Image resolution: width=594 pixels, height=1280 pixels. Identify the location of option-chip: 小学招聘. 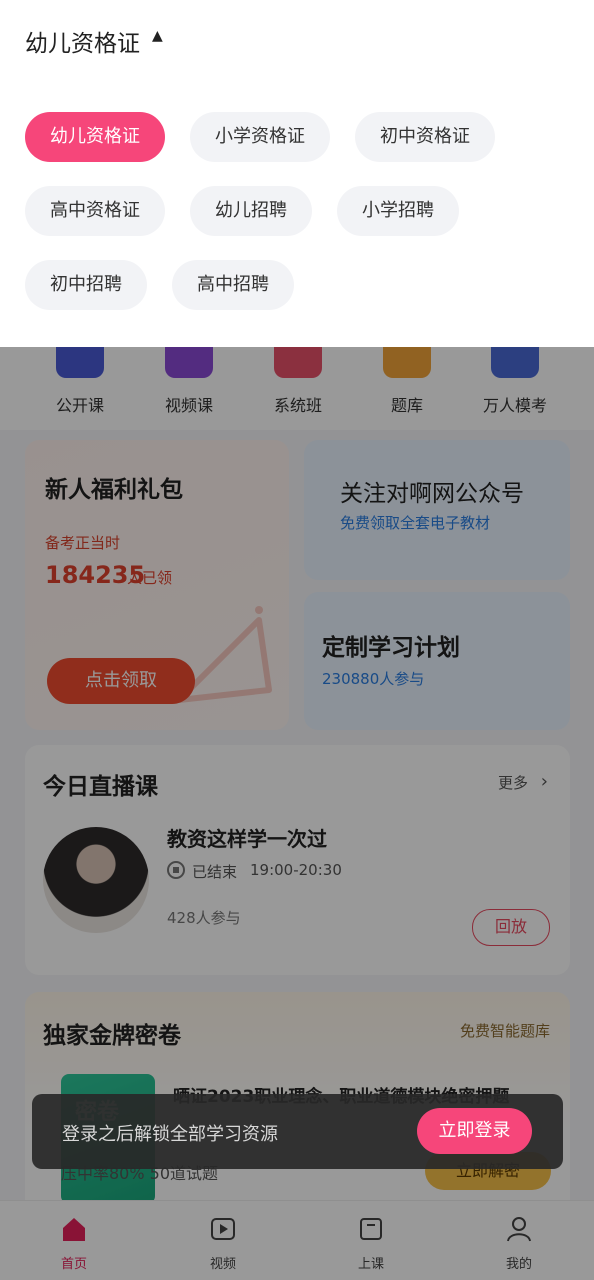
(398, 211).